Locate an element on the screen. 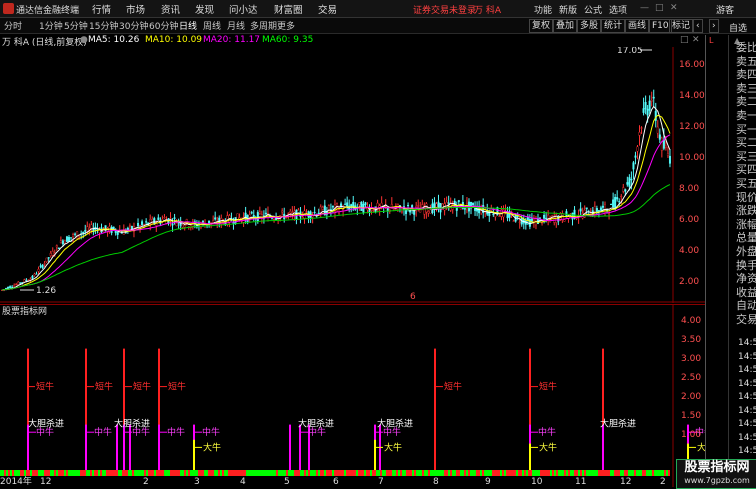 This screenshot has height=489, width=756. tab-30min: 30分钟 is located at coordinates (133, 25).